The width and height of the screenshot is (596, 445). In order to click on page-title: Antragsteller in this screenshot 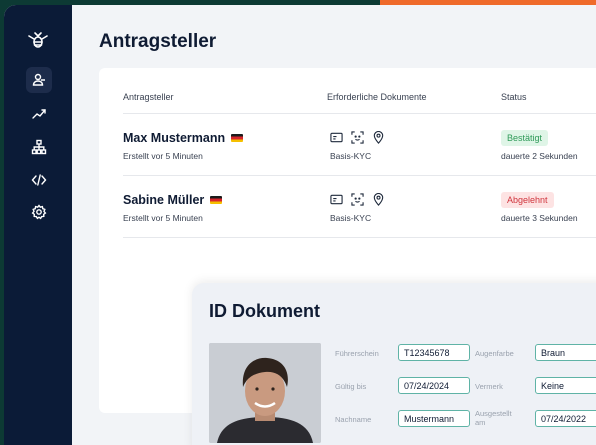, I will do `click(158, 41)`.